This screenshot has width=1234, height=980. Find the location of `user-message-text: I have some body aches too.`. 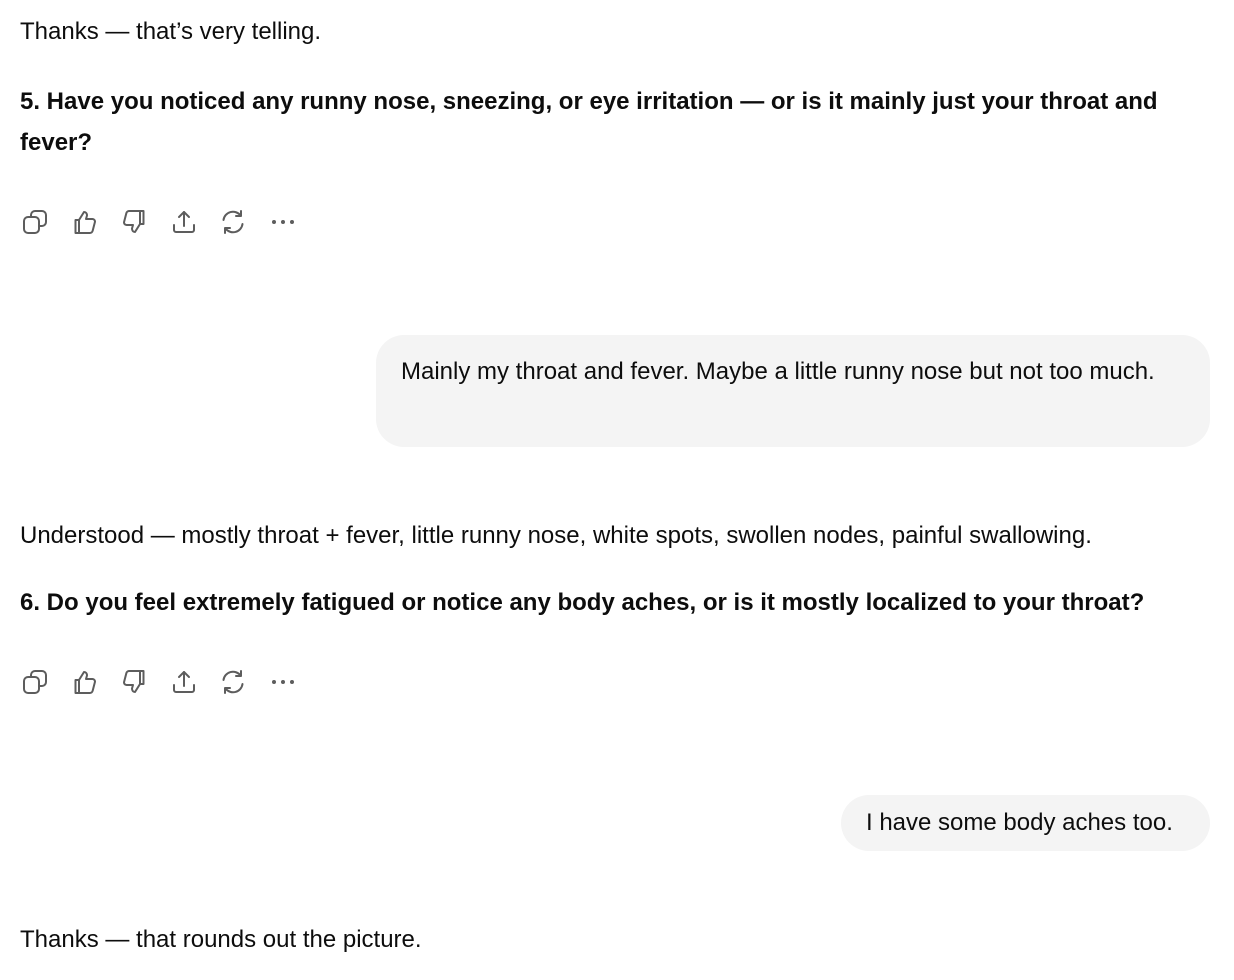

user-message-text: I have some body aches too. is located at coordinates (1019, 822).